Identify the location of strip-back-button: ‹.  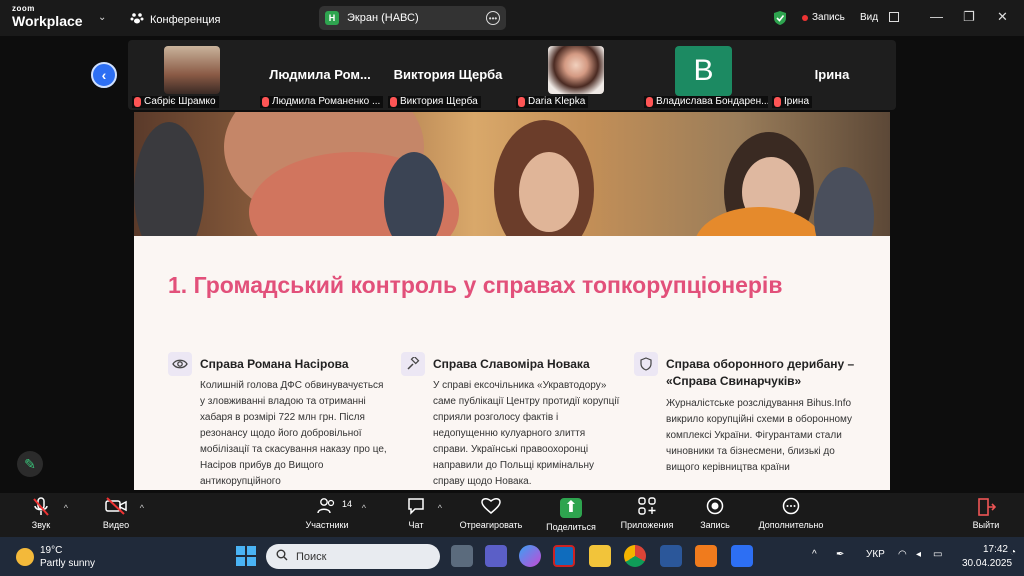
(104, 75).